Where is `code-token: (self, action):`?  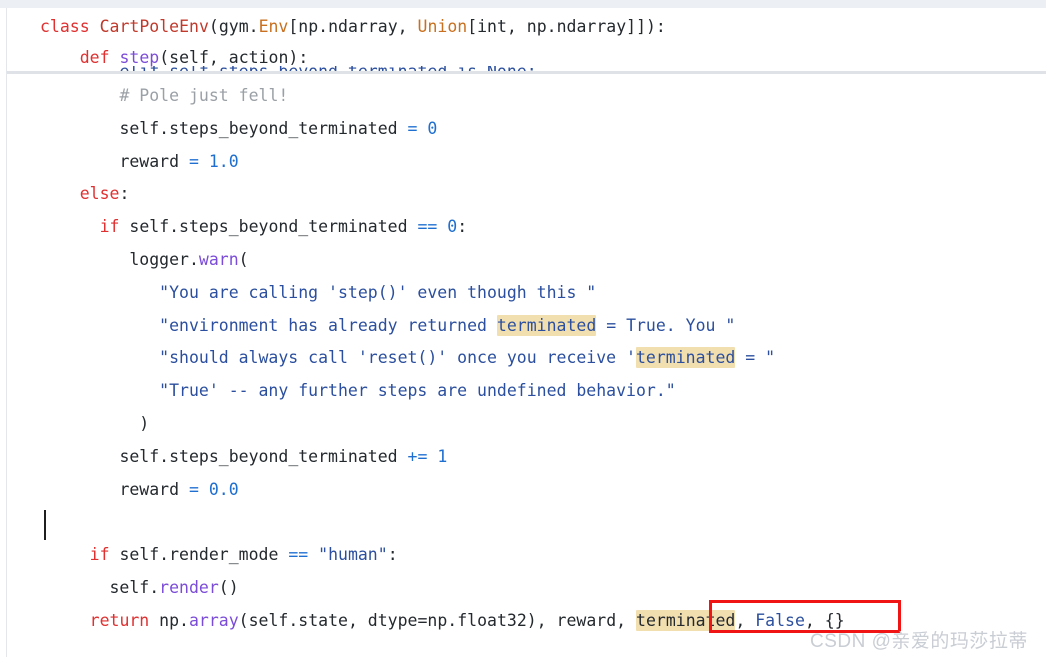
code-token: (self, action): is located at coordinates (234, 57).